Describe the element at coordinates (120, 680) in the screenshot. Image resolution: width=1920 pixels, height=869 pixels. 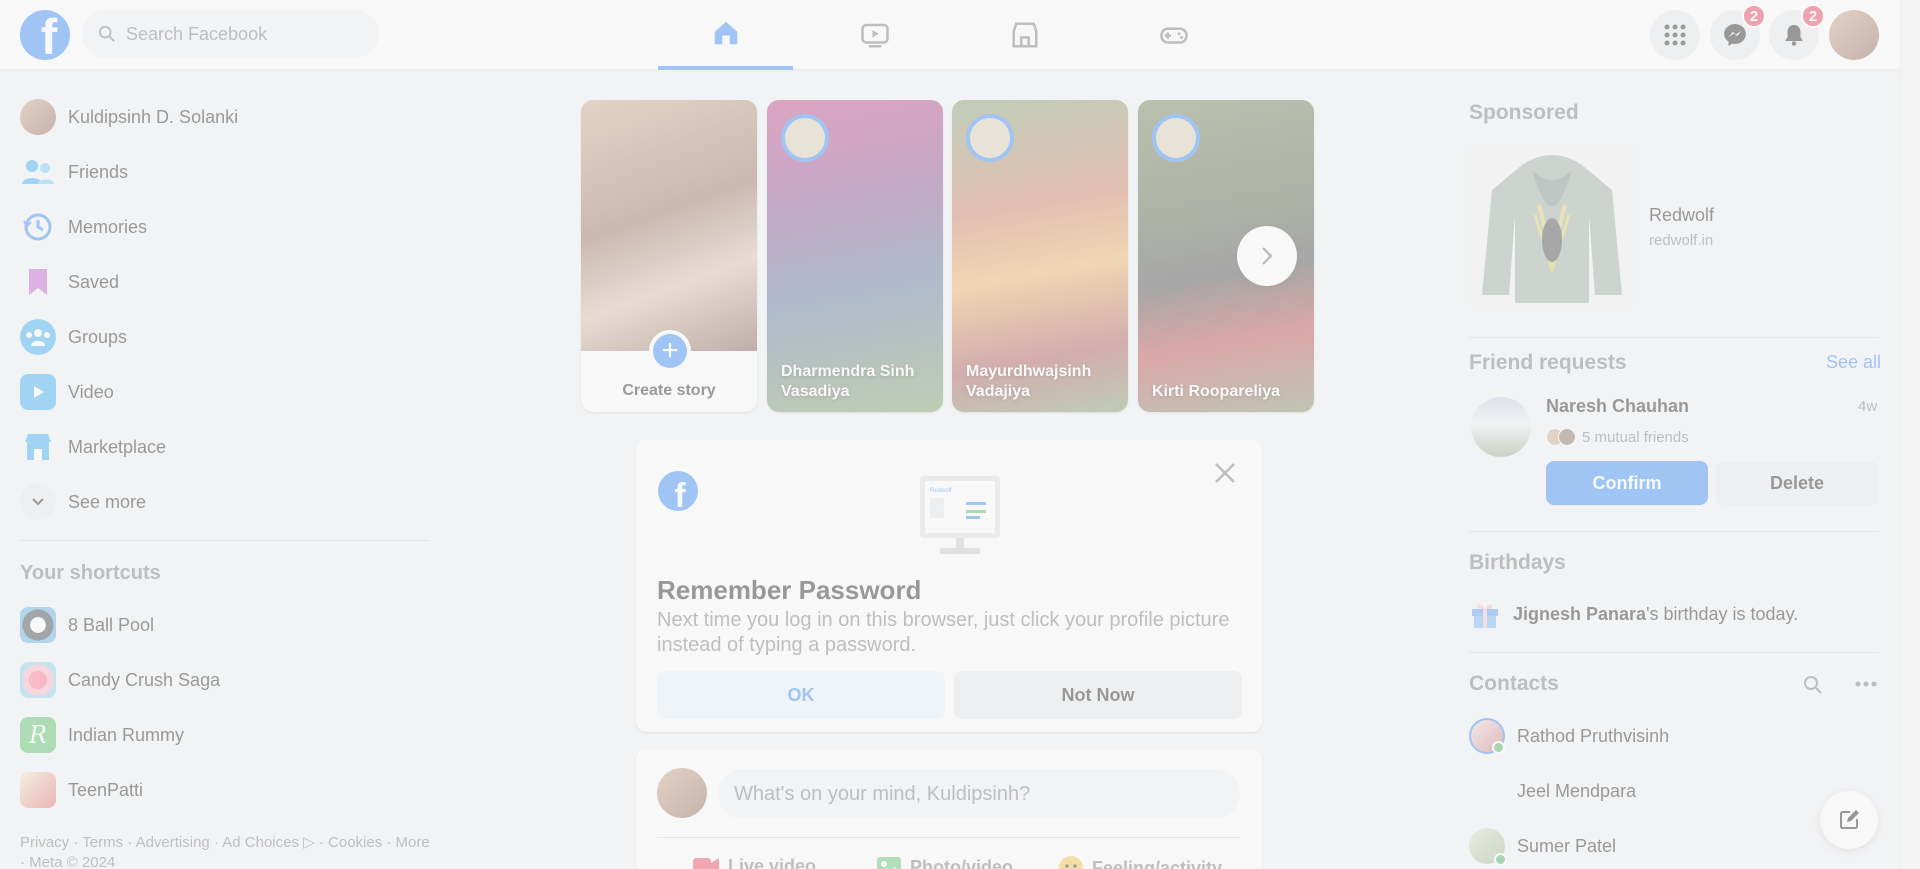
I see `shortcut-candy-crush: Candy Crush Saga` at that location.